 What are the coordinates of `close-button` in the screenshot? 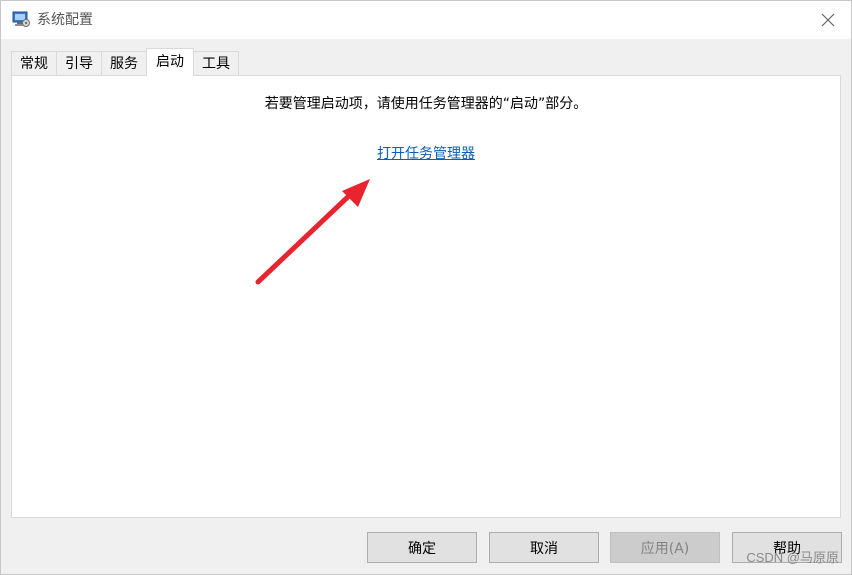 It's located at (828, 20).